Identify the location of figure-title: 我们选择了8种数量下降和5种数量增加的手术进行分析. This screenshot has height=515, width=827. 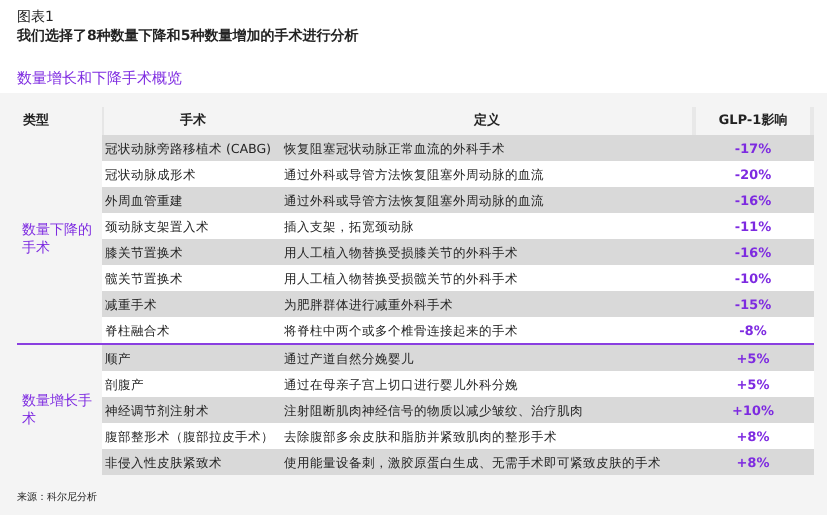
(188, 36).